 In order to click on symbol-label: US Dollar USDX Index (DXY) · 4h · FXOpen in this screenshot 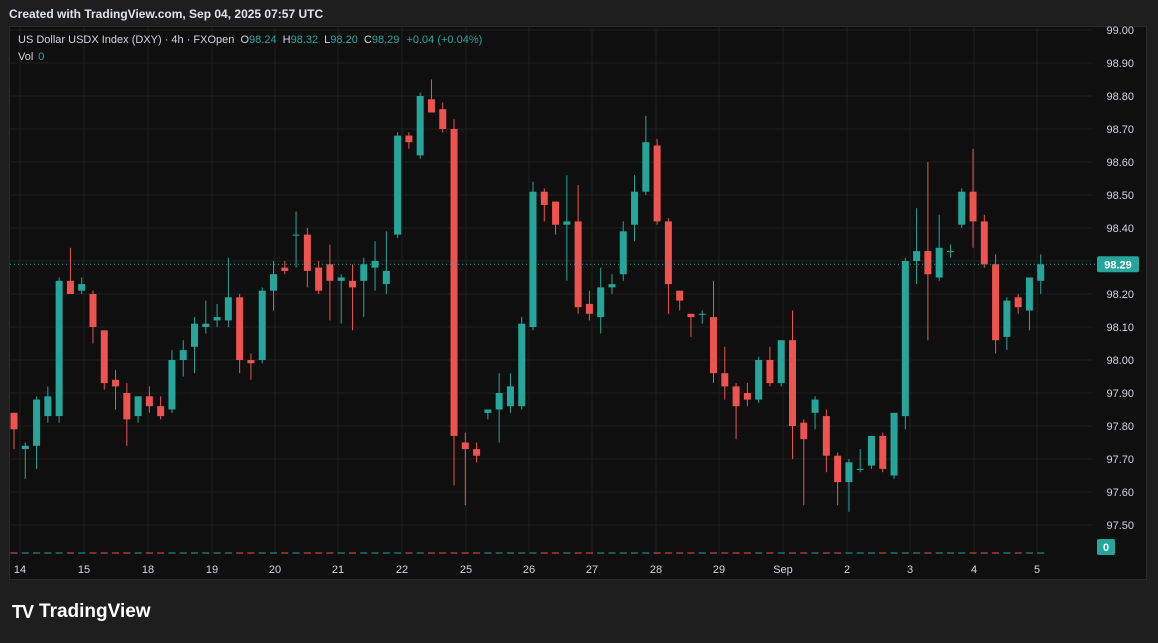, I will do `click(126, 40)`.